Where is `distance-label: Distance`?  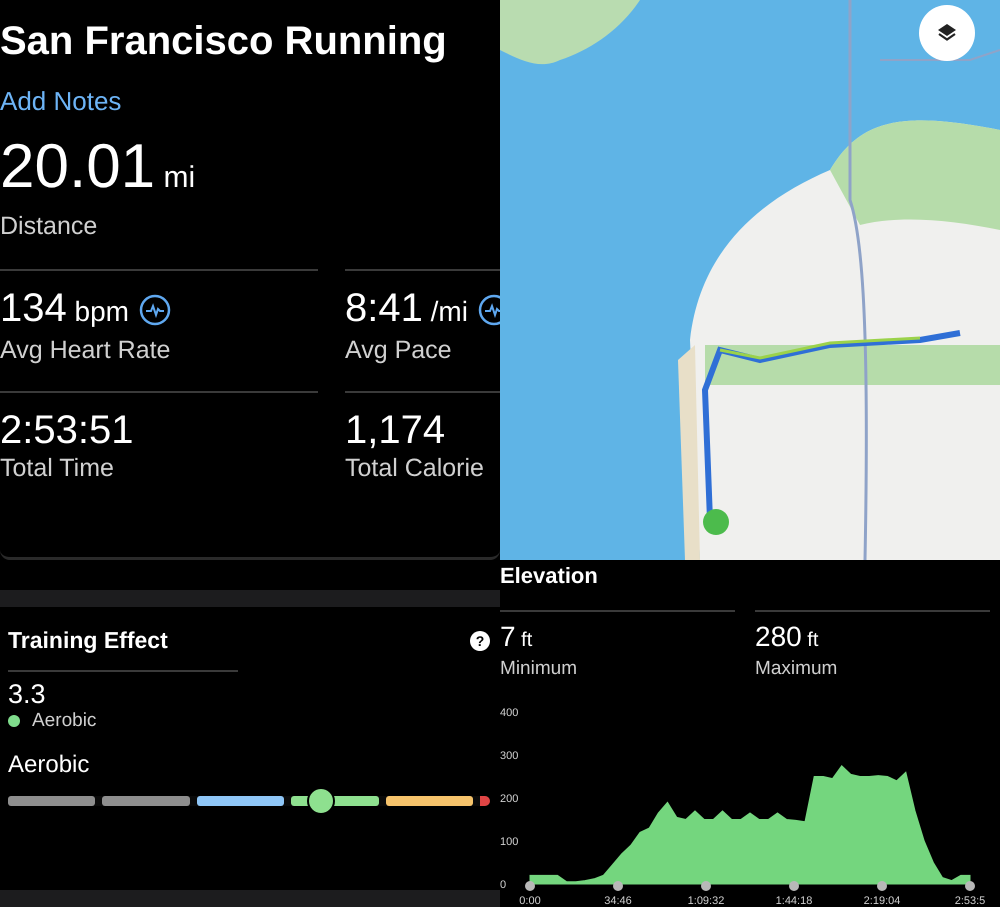 distance-label: Distance is located at coordinates (49, 226).